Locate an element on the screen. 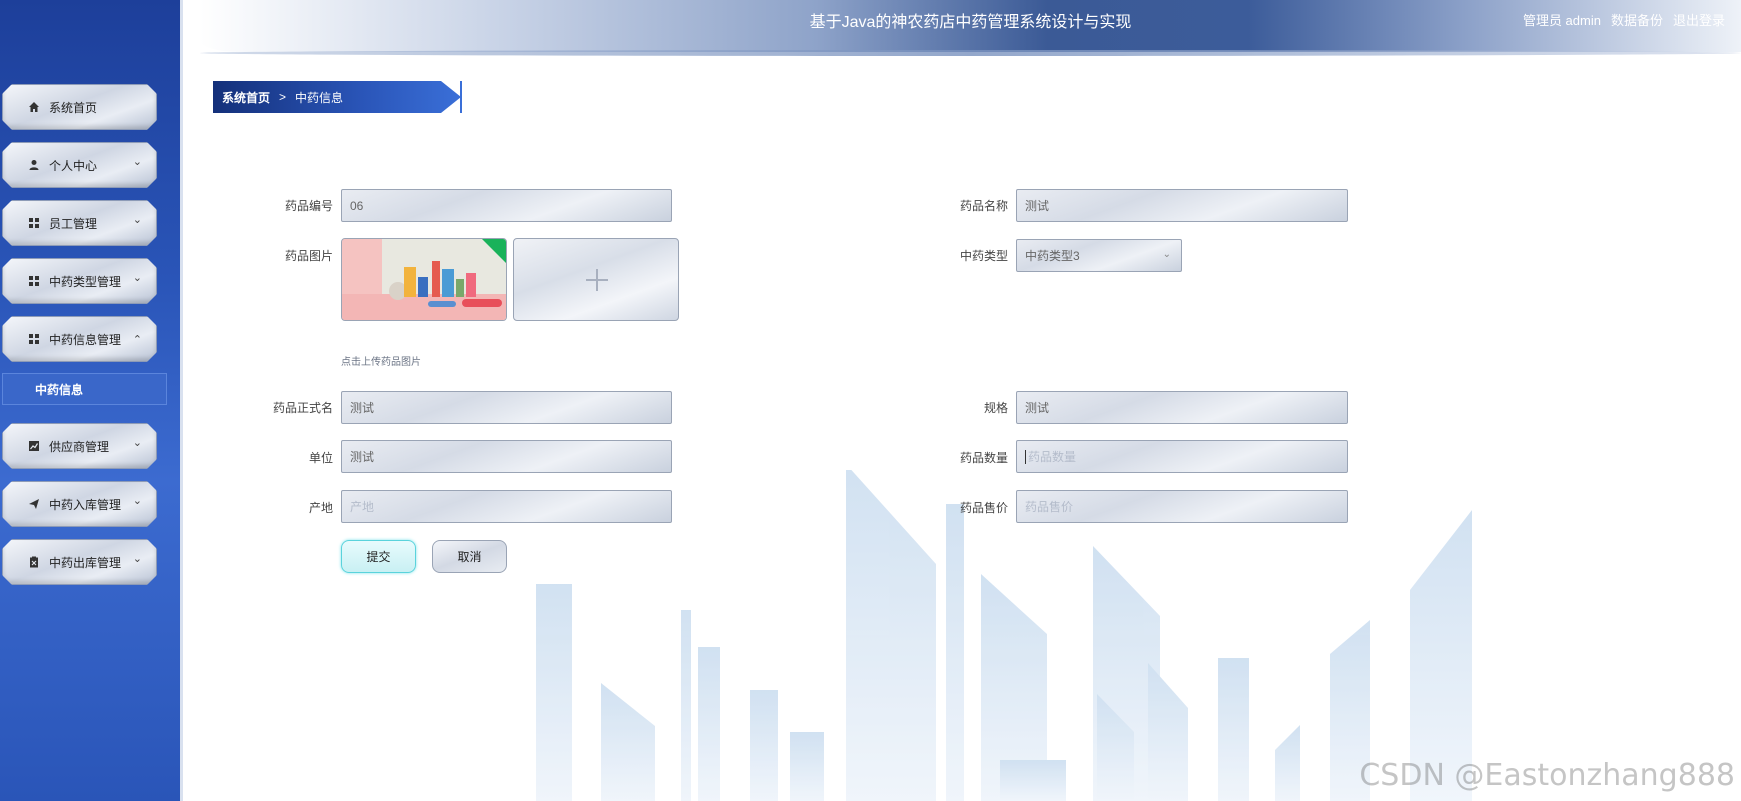 The width and height of the screenshot is (1741, 801). send-icon is located at coordinates (34, 504).